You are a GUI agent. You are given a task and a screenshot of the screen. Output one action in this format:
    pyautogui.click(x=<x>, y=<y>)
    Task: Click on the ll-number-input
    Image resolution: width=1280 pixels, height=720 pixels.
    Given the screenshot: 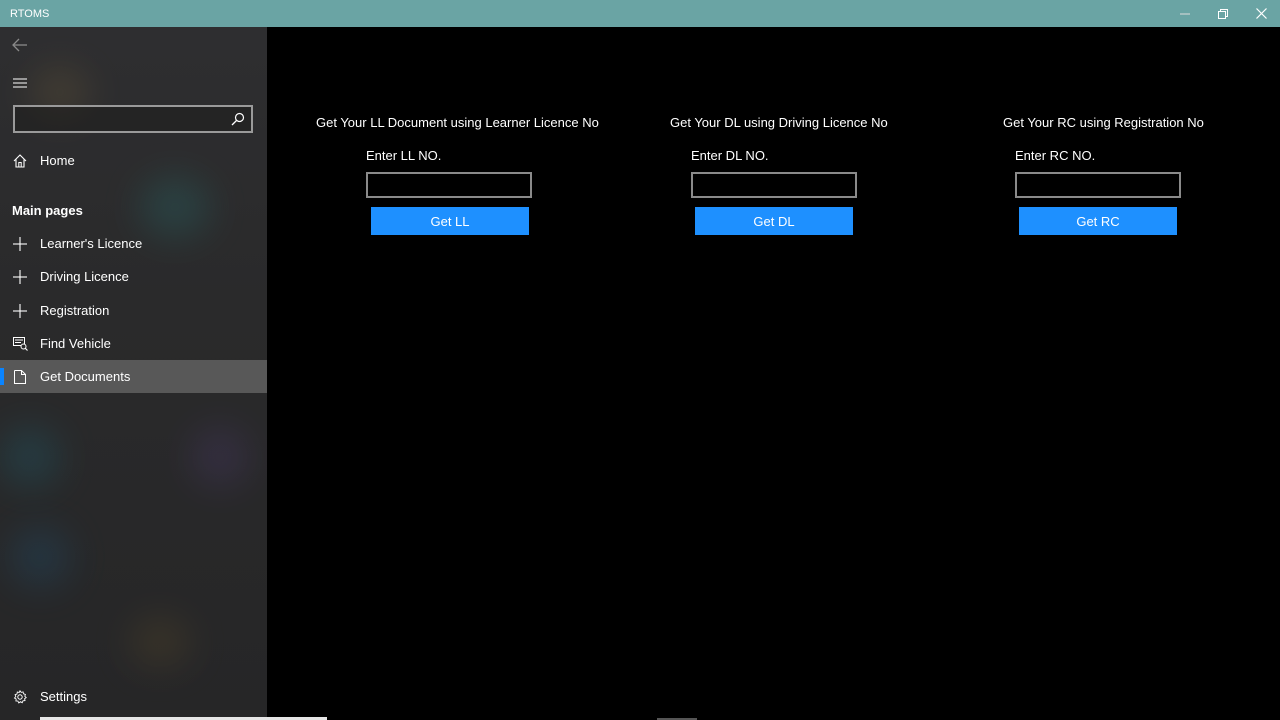 What is the action you would take?
    pyautogui.click(x=449, y=185)
    